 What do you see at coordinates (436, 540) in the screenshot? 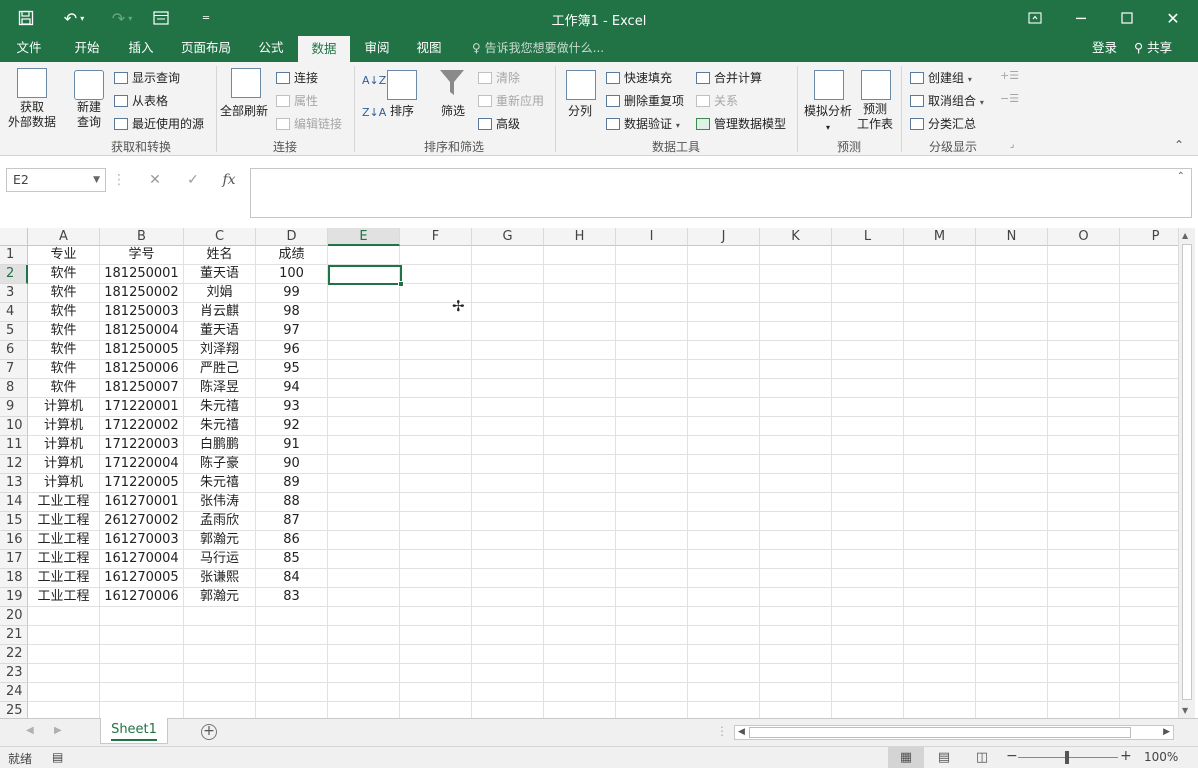
I see `cell-f16` at bounding box center [436, 540].